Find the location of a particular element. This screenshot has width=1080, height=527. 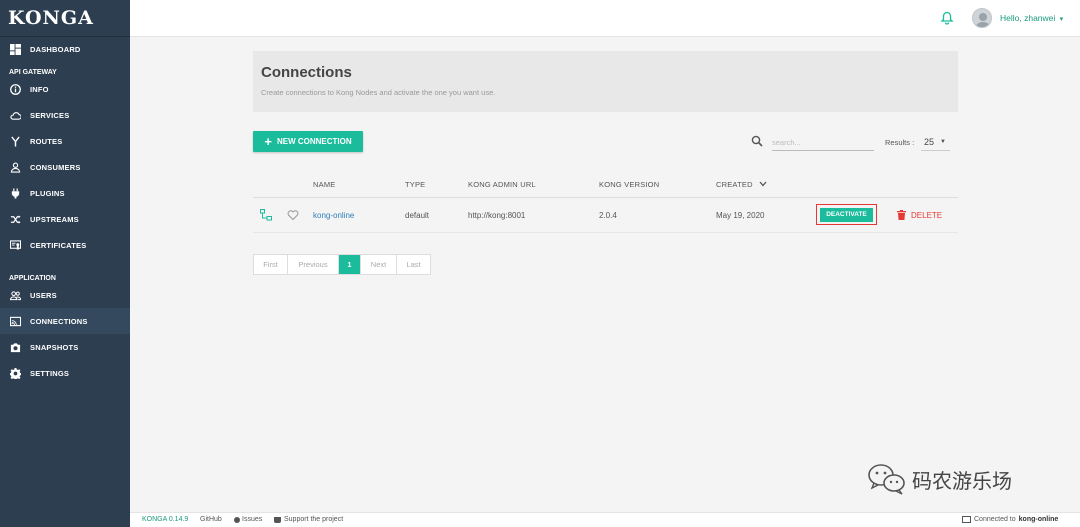

user-icon is located at coordinates (15, 167).